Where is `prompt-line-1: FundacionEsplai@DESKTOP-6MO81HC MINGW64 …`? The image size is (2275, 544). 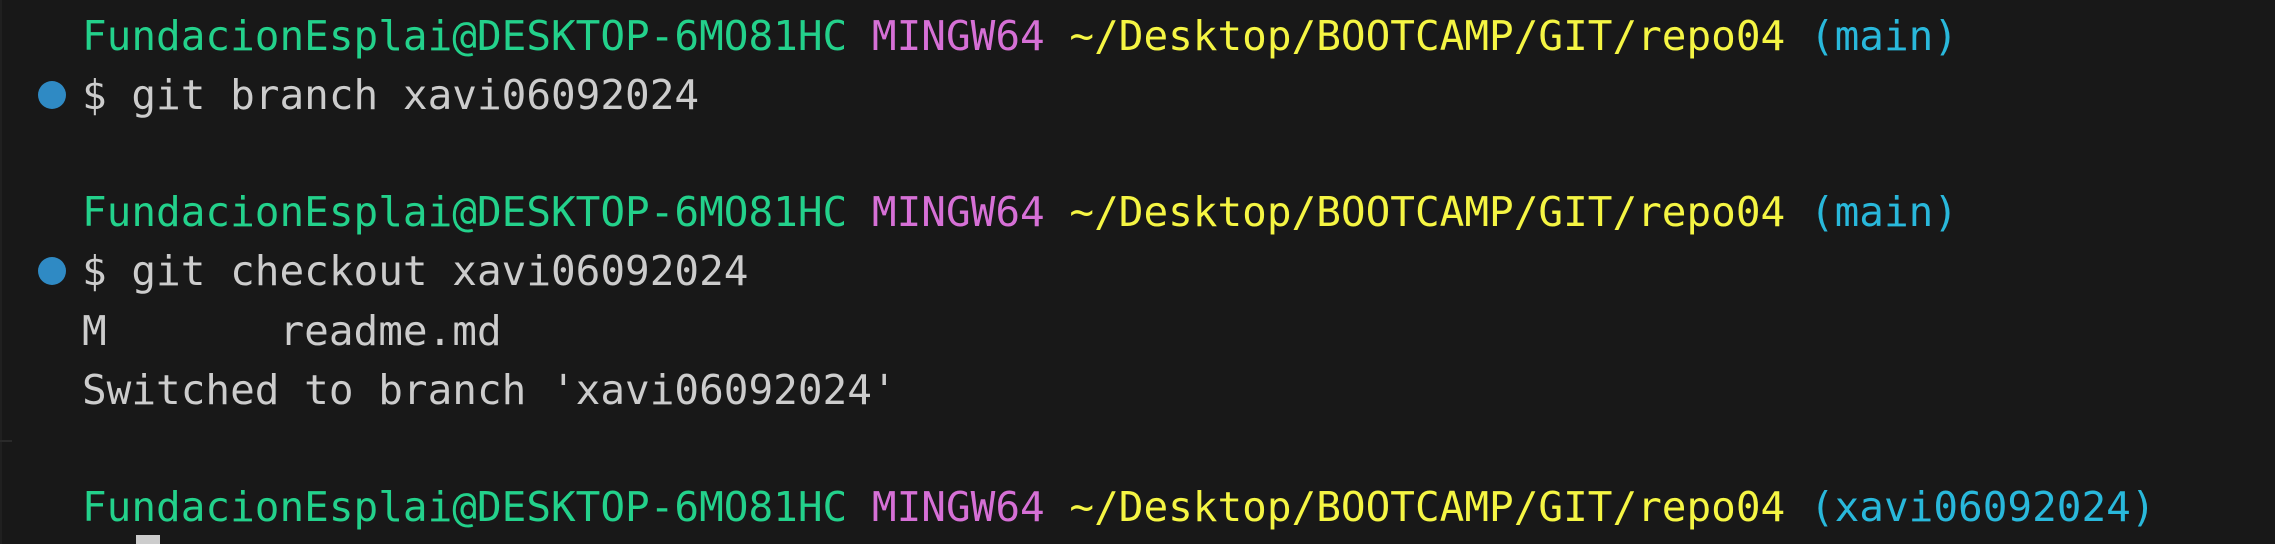 prompt-line-1: FundacionEsplai@DESKTOP-6MO81HC MINGW64 … is located at coordinates (1020, 36).